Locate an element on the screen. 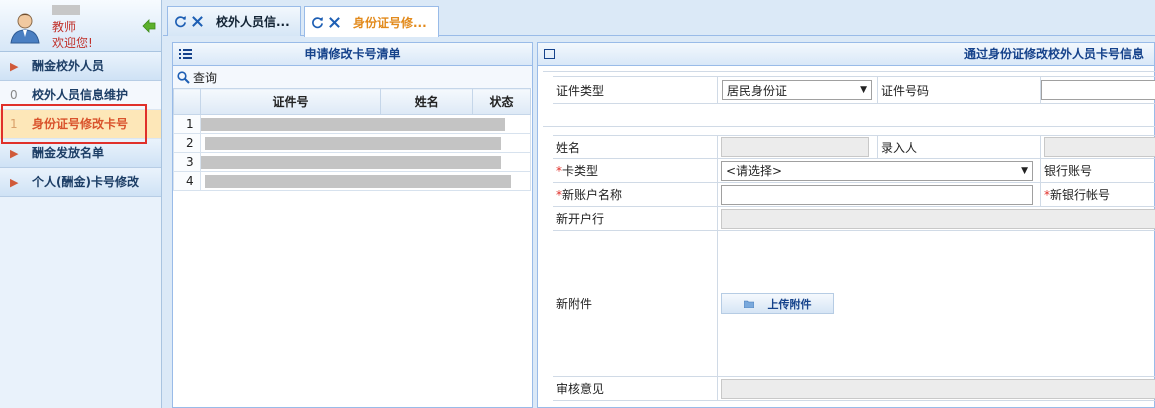  id-number-cell is located at coordinates (1098, 90).